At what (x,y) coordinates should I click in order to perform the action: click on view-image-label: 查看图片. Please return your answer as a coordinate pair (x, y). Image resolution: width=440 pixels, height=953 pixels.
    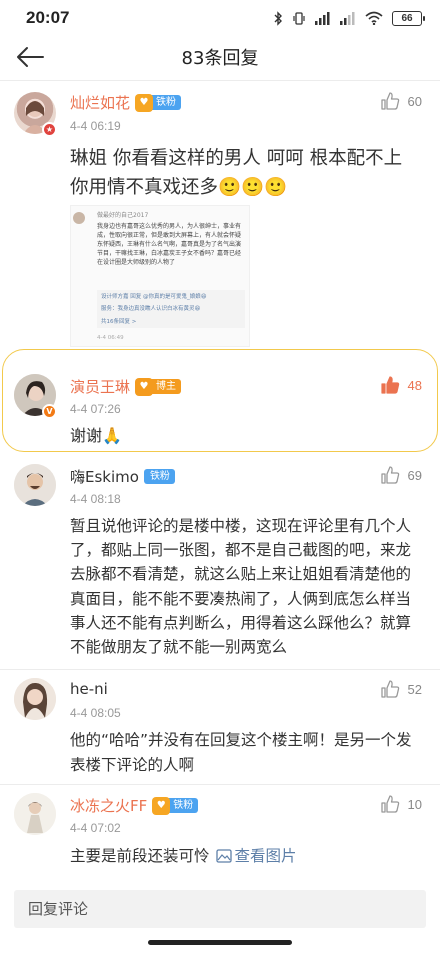
    Looking at the image, I should click on (265, 856).